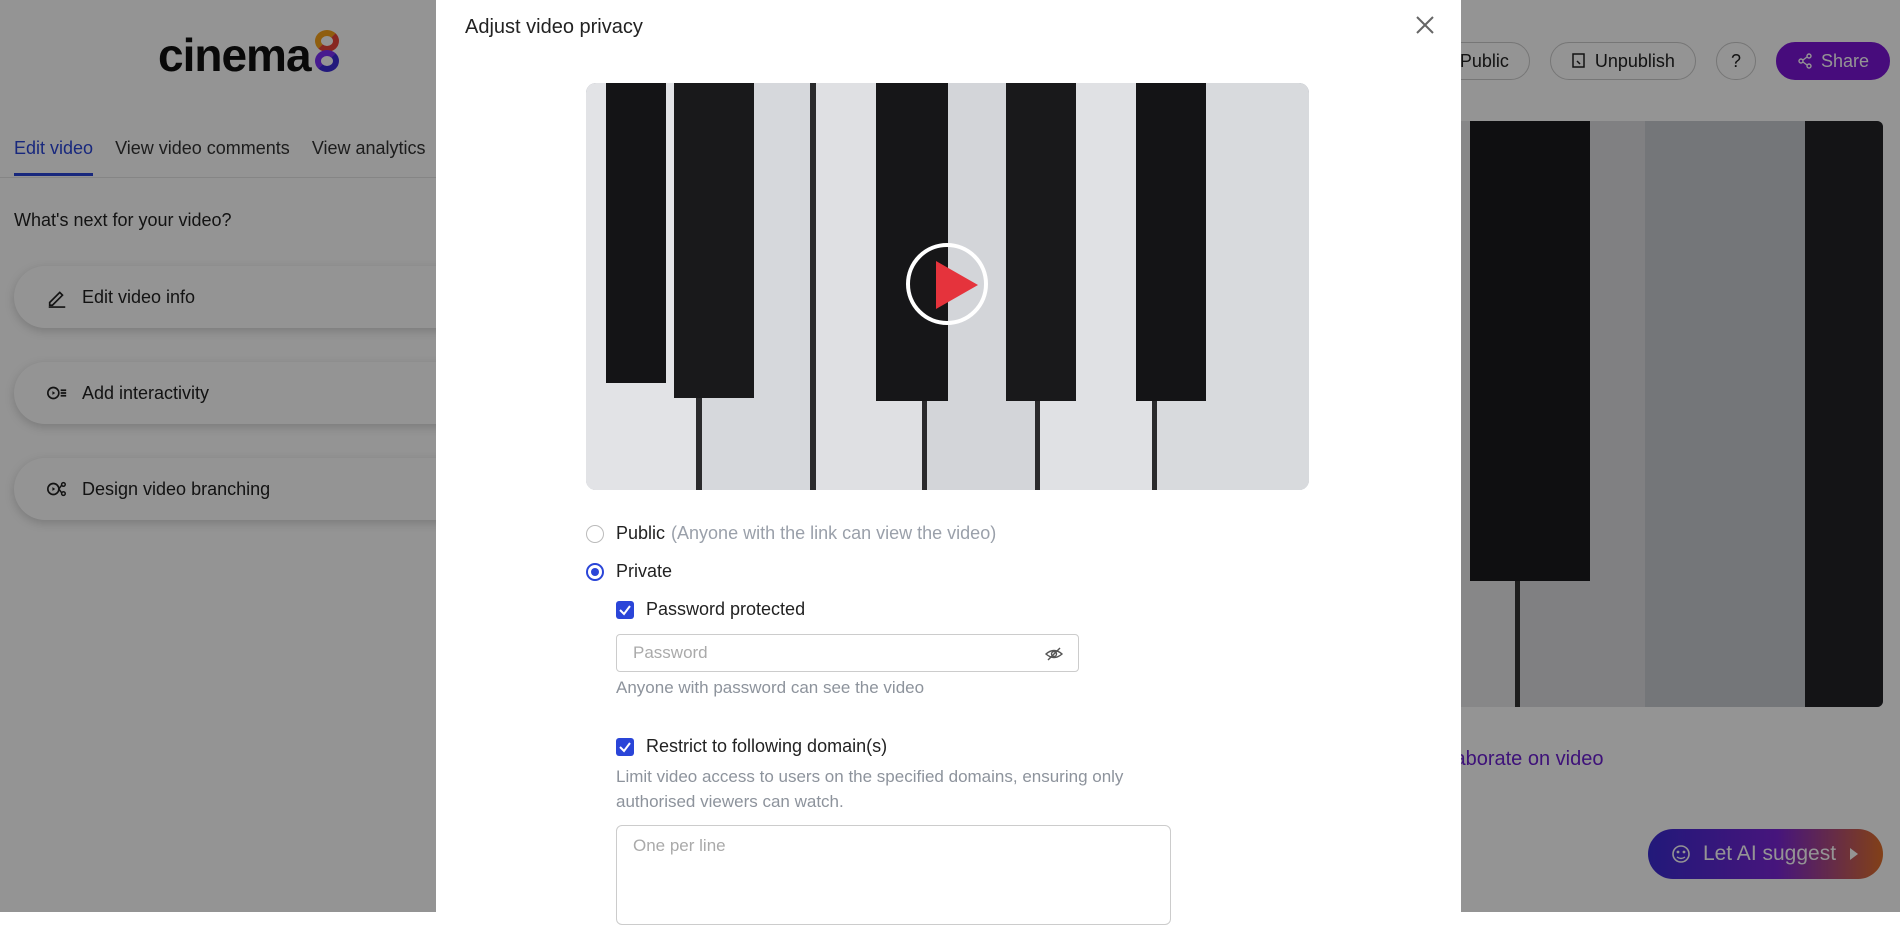 The width and height of the screenshot is (1900, 931). What do you see at coordinates (726, 609) in the screenshot?
I see `password-protected-label: Password protected` at bounding box center [726, 609].